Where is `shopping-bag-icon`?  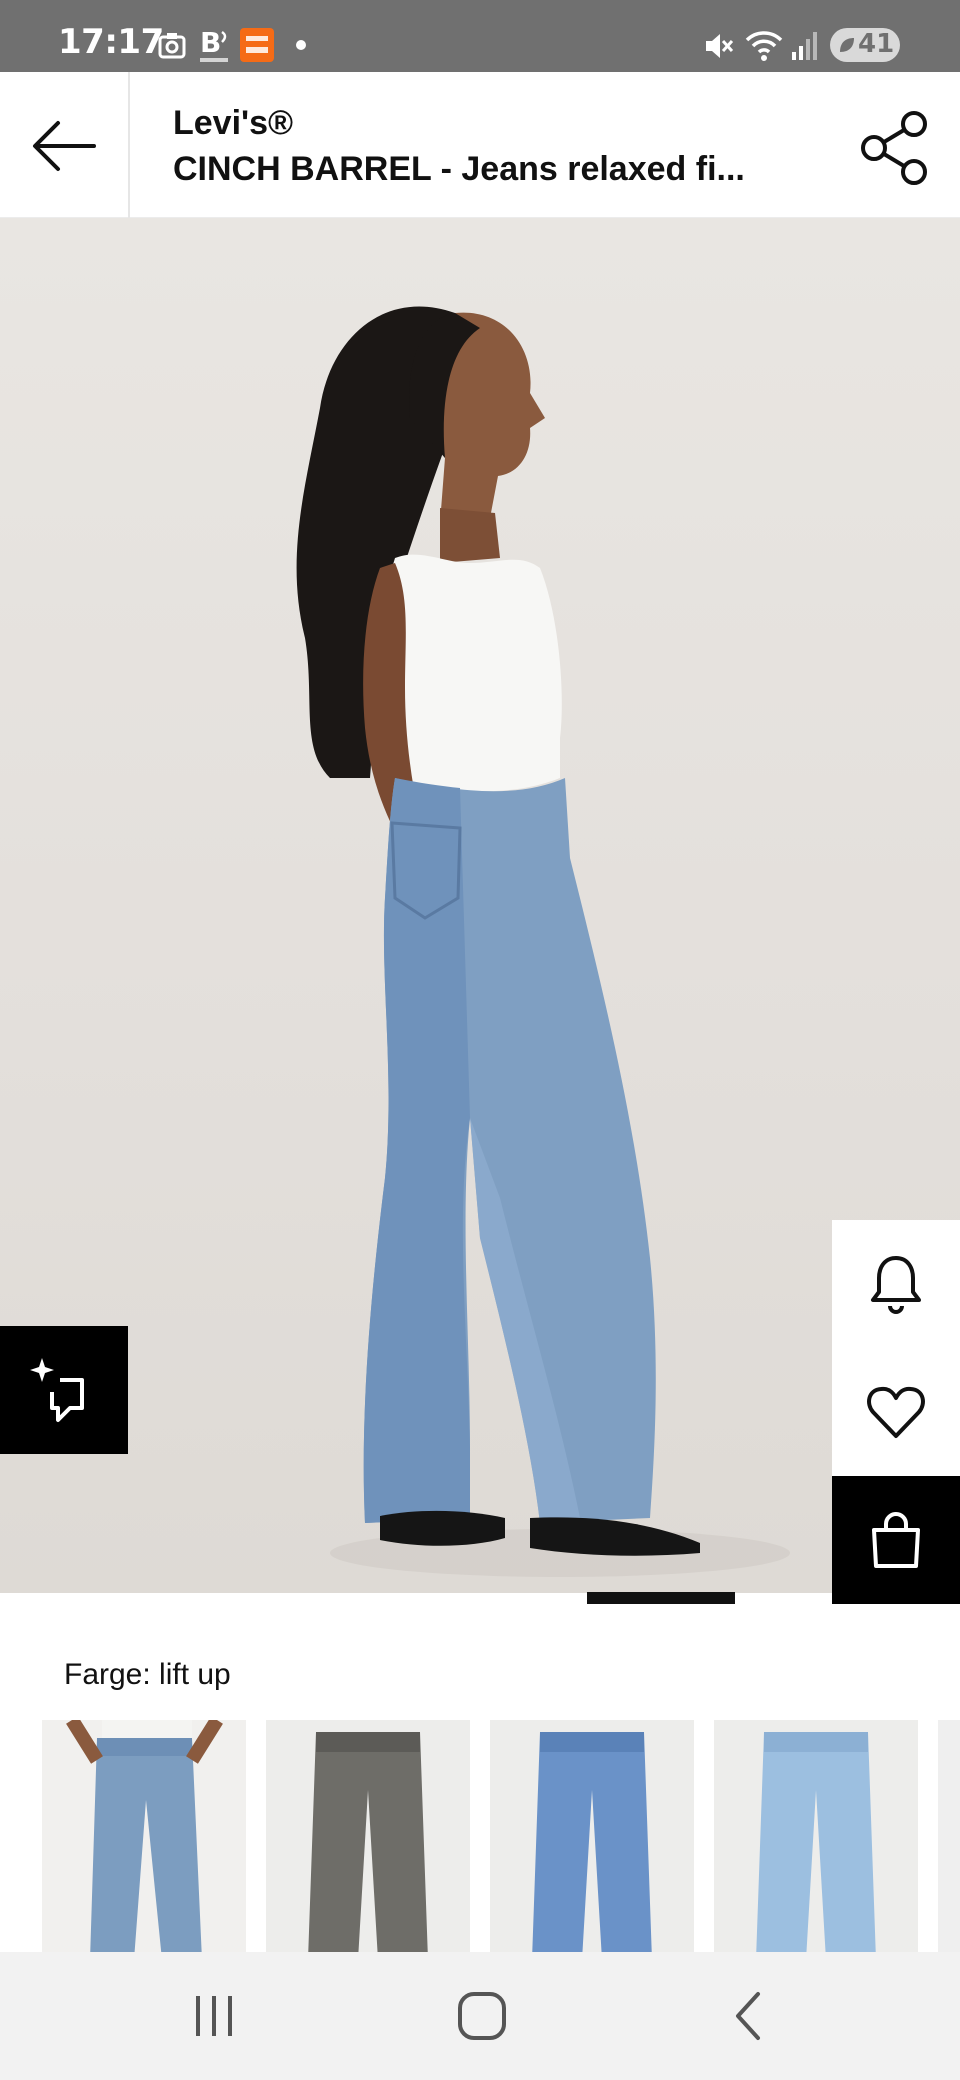
shopping-bag-icon is located at coordinates (896, 1540).